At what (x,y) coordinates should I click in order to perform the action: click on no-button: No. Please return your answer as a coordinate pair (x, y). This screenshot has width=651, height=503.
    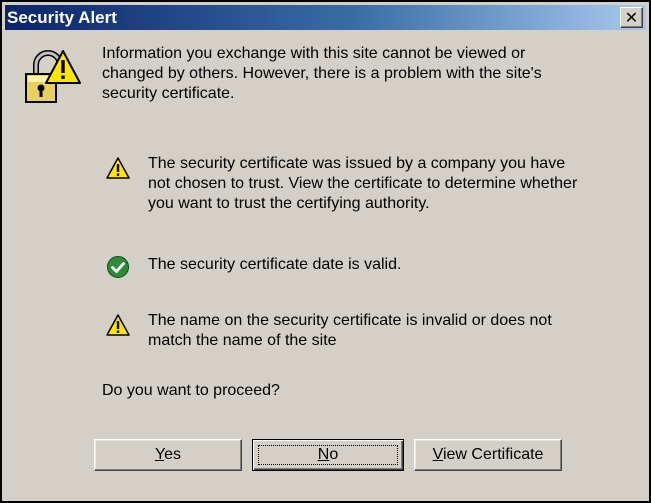
    Looking at the image, I should click on (328, 455).